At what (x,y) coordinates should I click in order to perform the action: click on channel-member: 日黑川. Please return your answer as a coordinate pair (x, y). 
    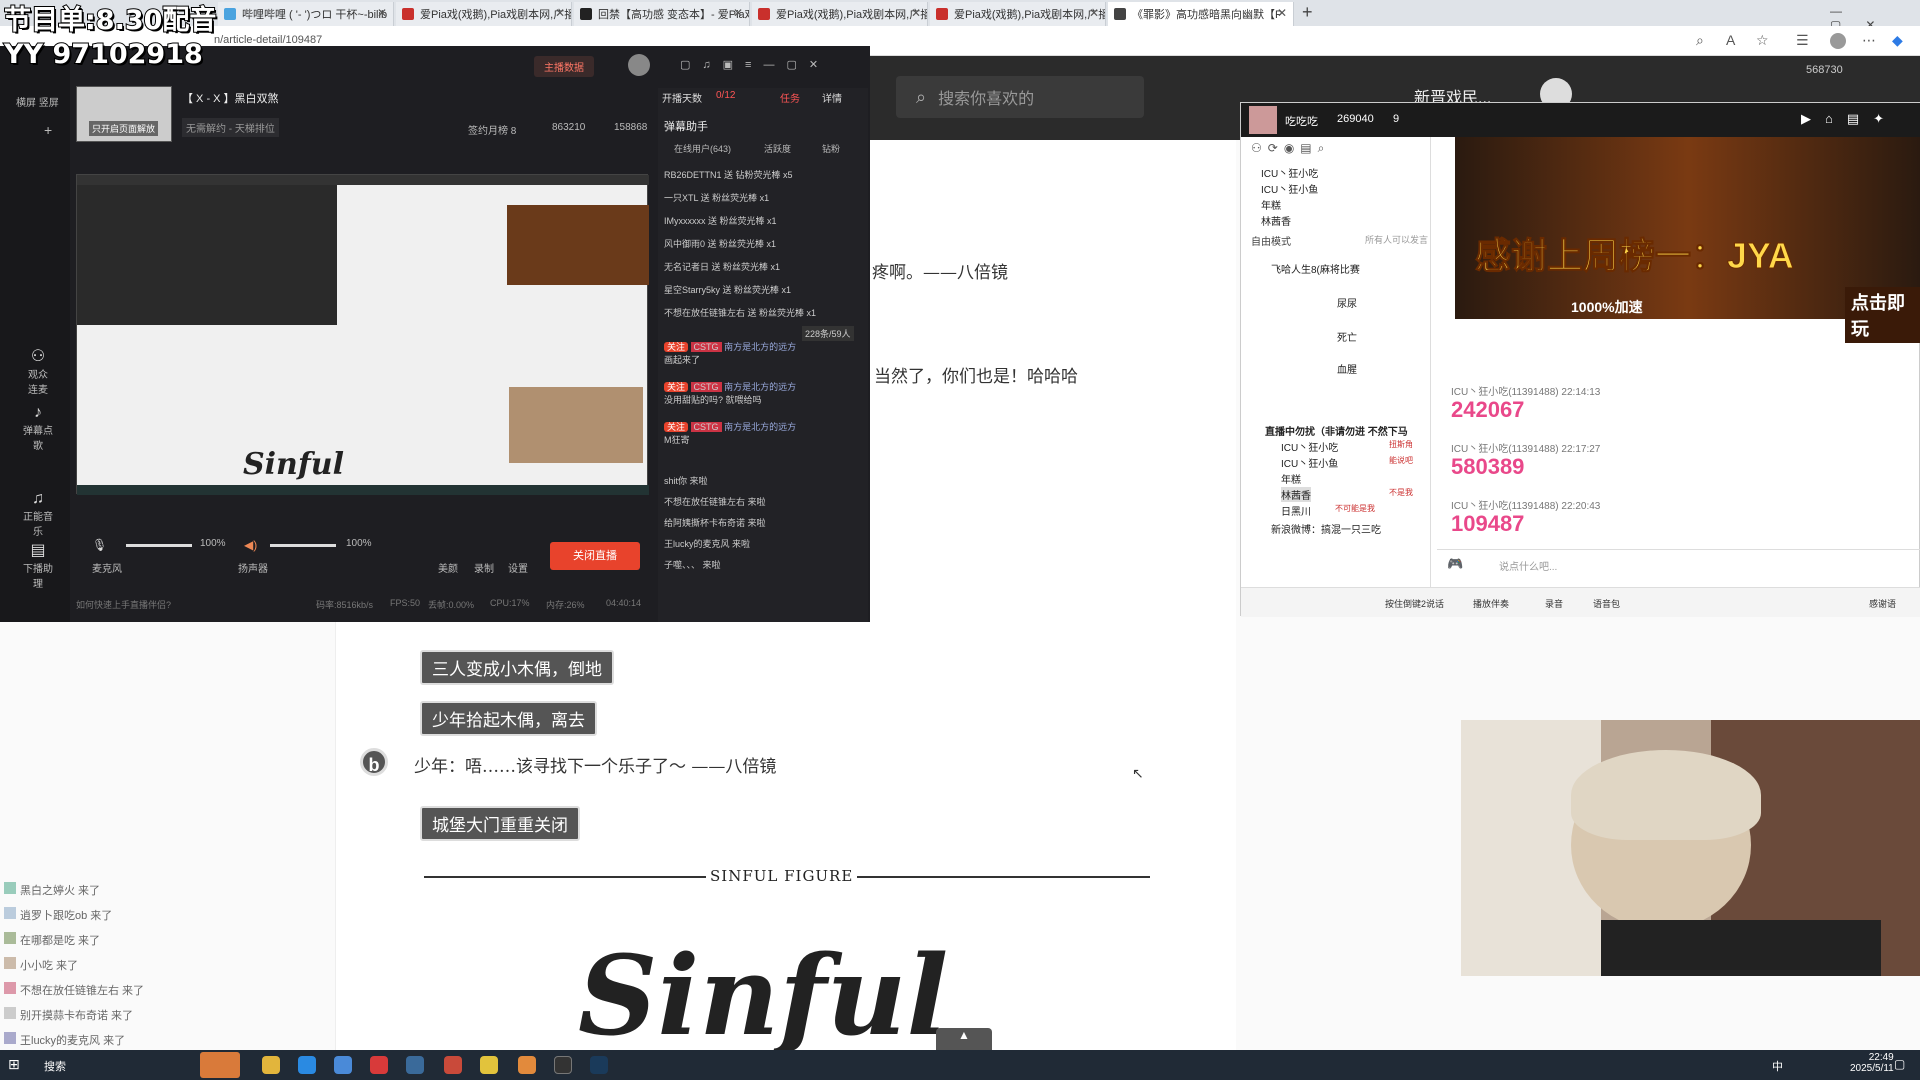
    Looking at the image, I should click on (1296, 510).